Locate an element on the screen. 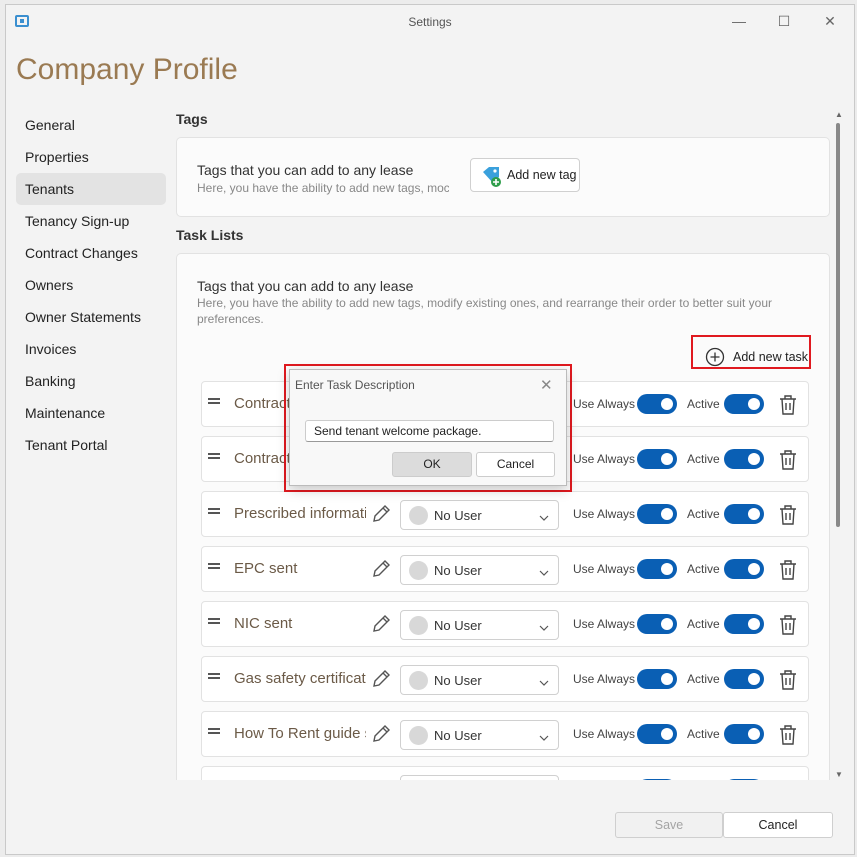  task-description-dialog: Enter Task Description ✕ OK Cancel is located at coordinates (428, 427).